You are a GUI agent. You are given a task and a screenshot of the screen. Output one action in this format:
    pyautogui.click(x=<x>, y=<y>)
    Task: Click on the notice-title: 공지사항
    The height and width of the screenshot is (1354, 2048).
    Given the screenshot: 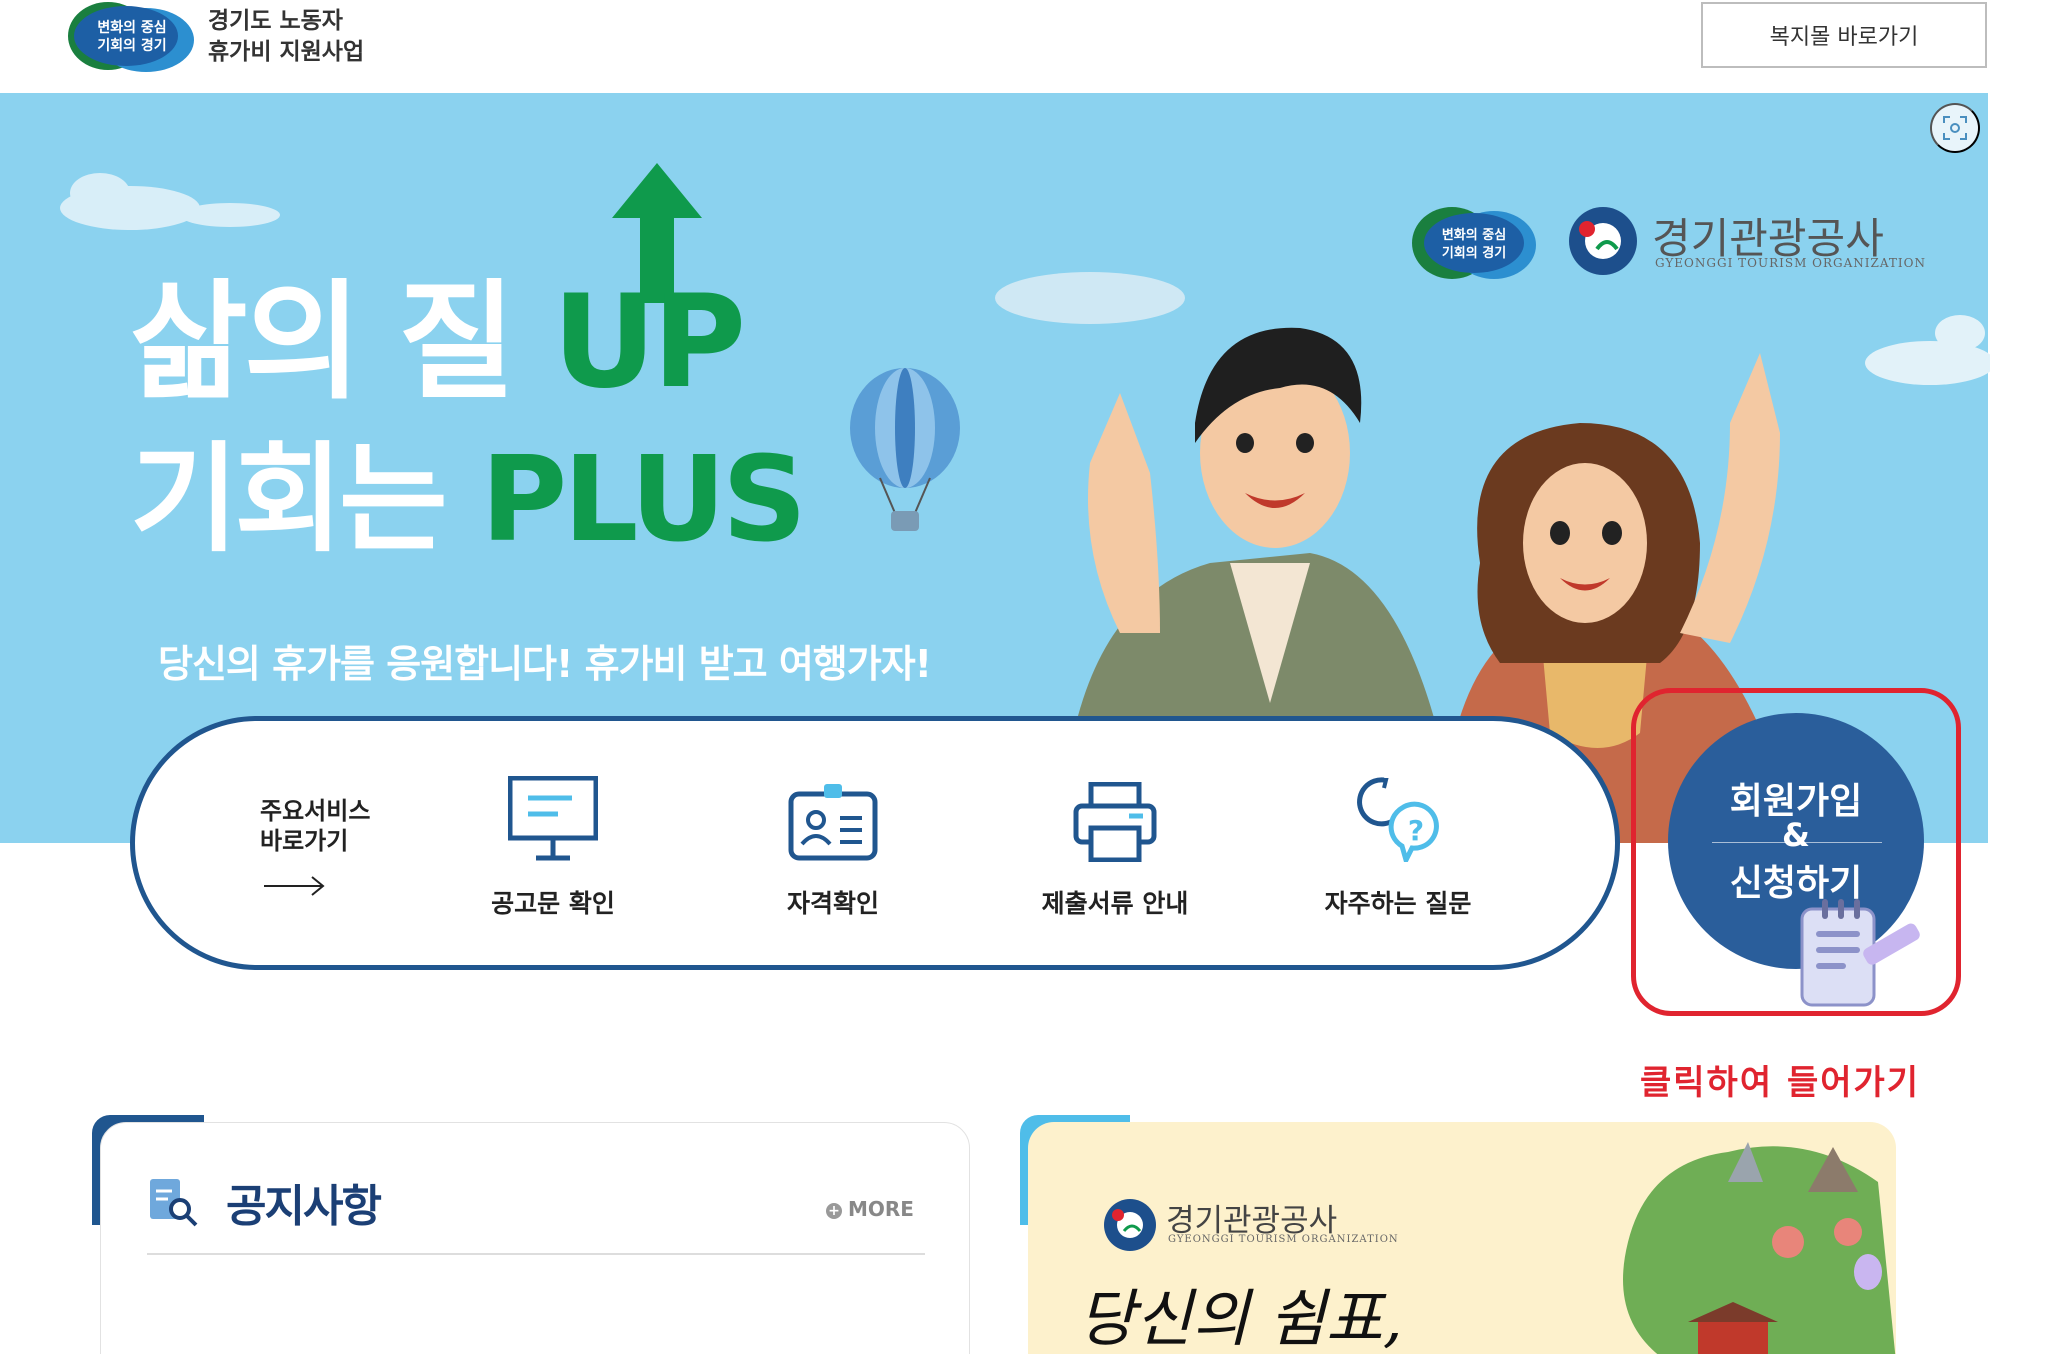 What is the action you would take?
    pyautogui.click(x=304, y=1206)
    